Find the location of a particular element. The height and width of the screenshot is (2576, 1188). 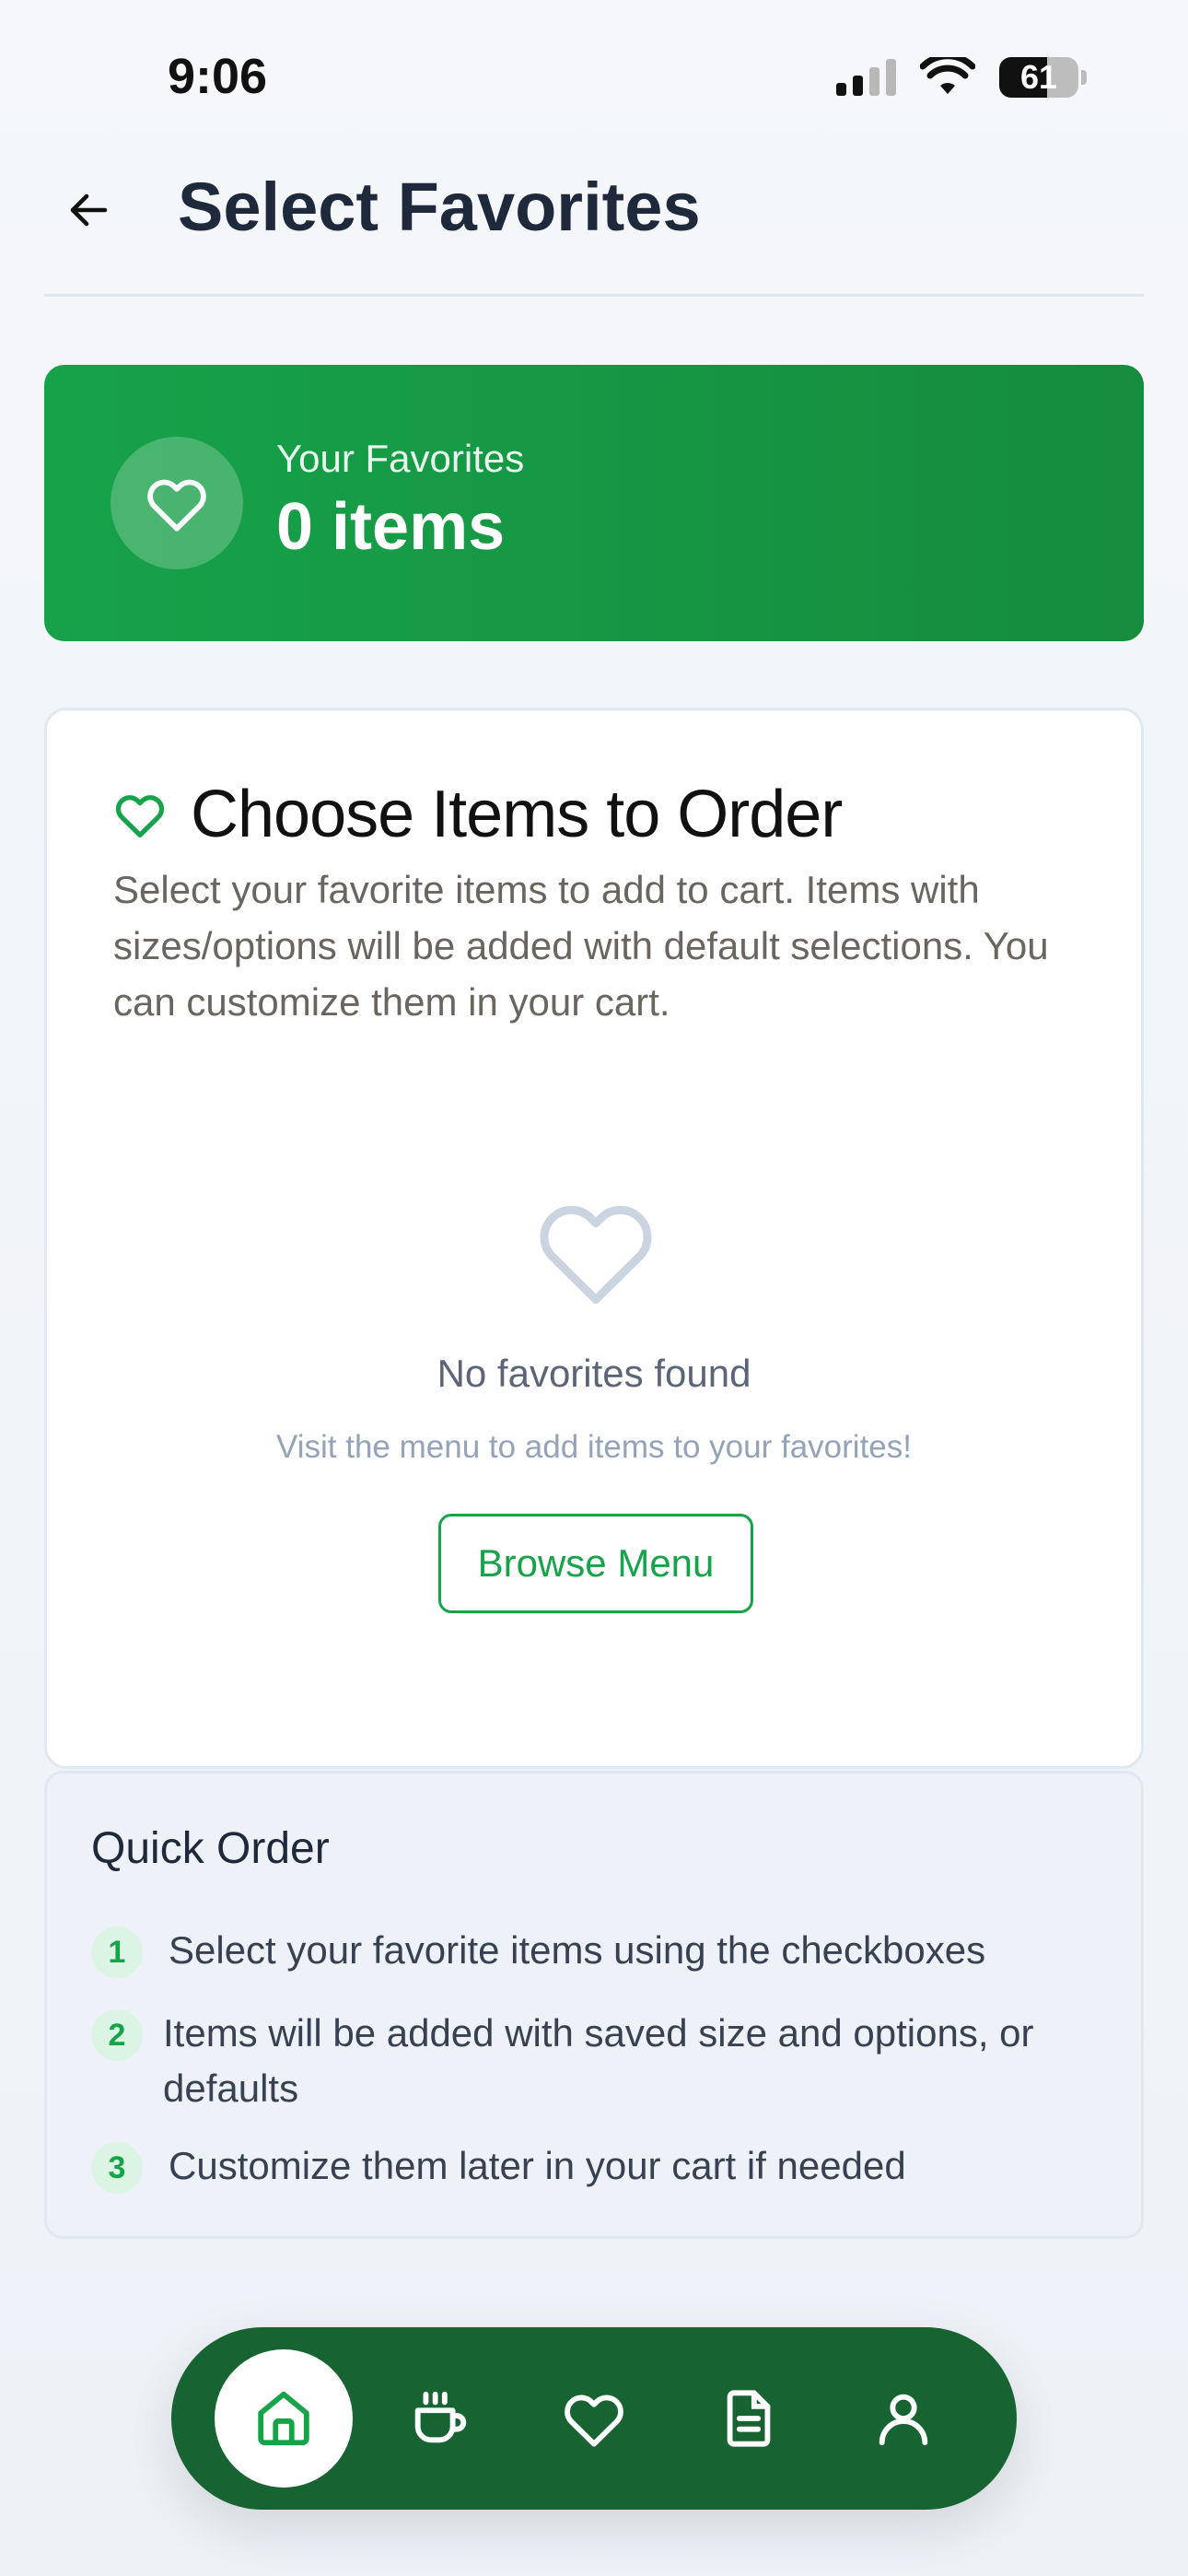

coffee-cup-icon is located at coordinates (440, 2417).